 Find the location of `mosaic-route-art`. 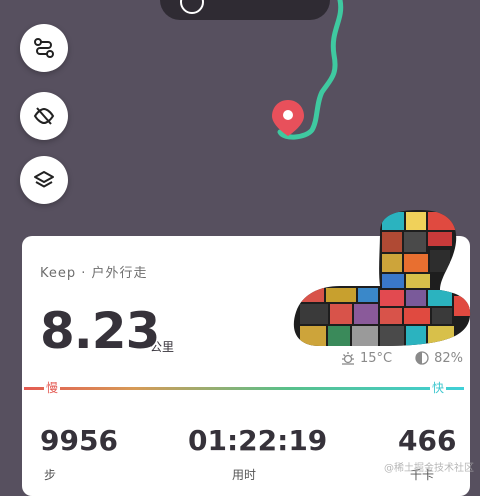

mosaic-route-art is located at coordinates (382, 278).